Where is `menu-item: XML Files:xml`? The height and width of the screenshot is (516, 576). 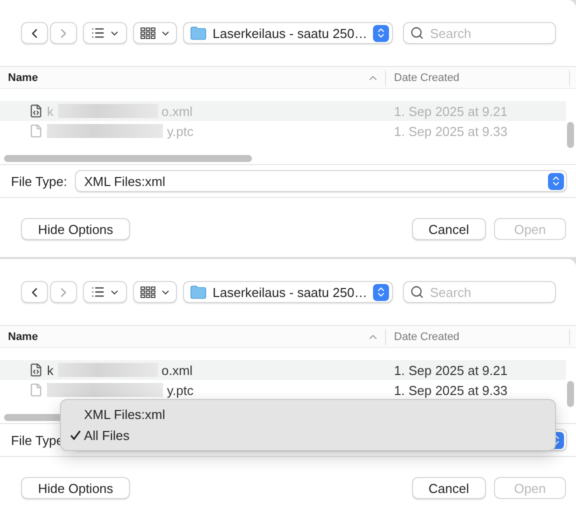
menu-item: XML Files:xml is located at coordinates (308, 414).